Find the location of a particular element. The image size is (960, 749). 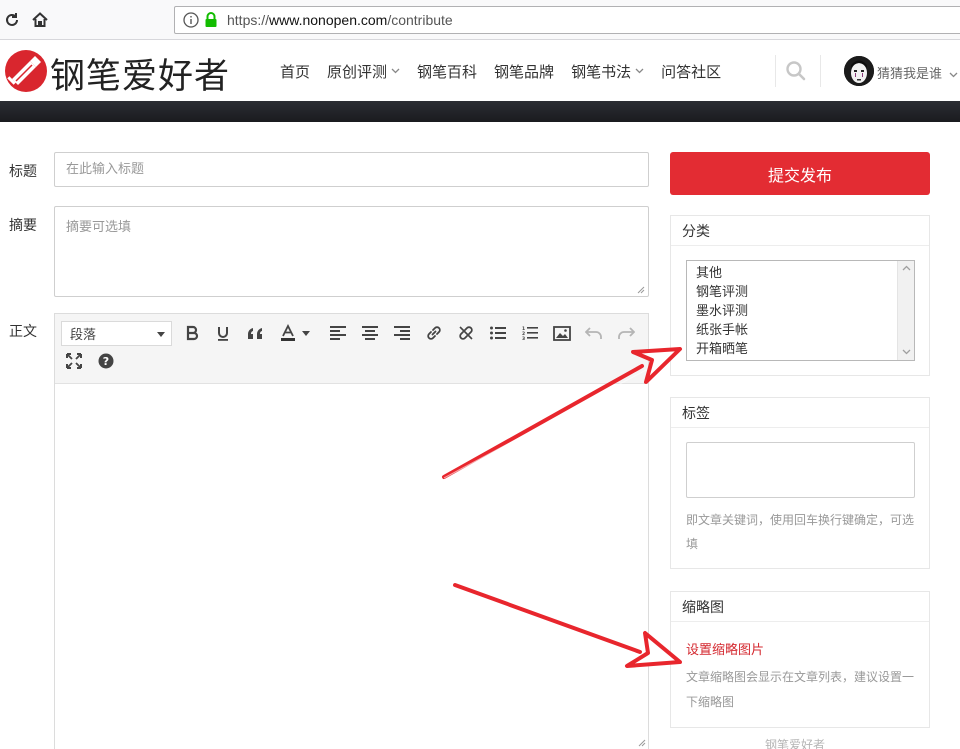

image-icon is located at coordinates (562, 333).